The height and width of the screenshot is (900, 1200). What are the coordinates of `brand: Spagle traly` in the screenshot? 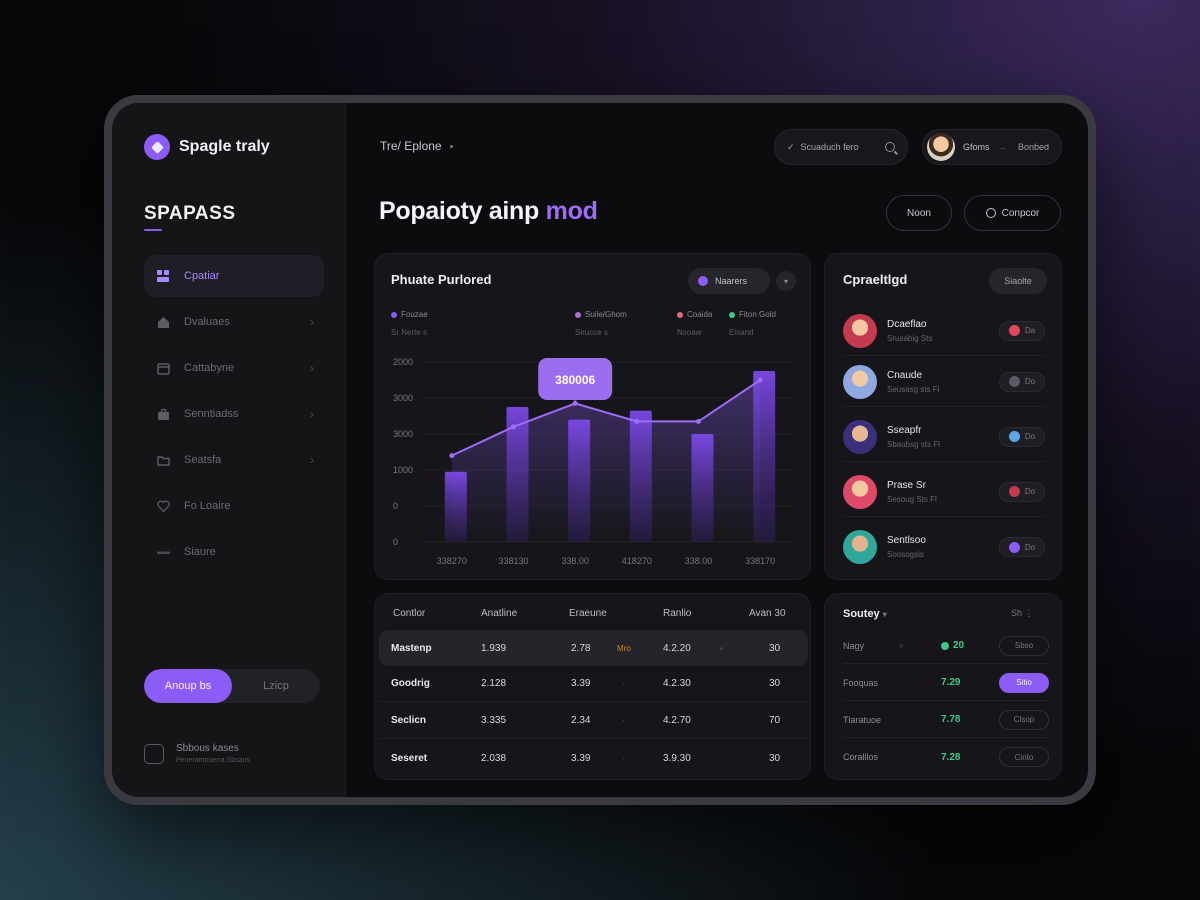 It's located at (207, 147).